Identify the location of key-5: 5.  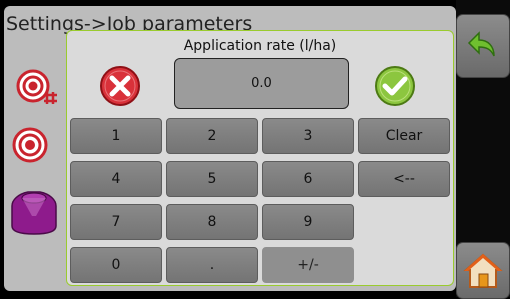
(212, 179).